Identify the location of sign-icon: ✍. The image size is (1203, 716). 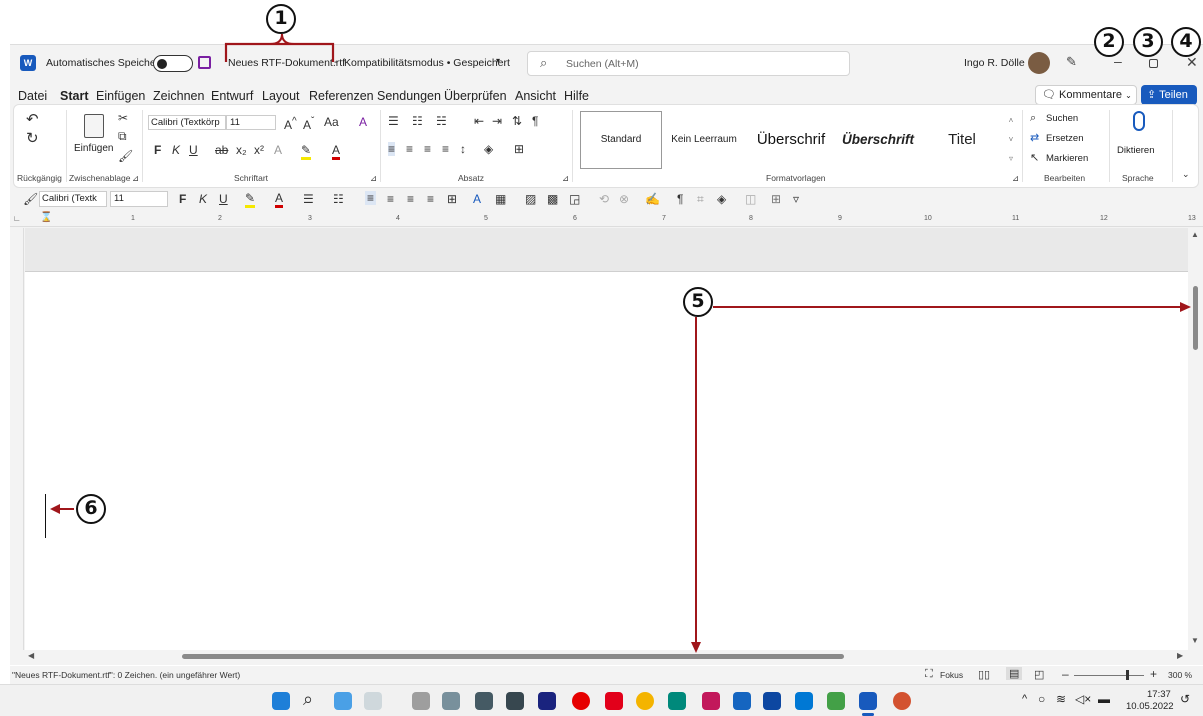
(652, 199).